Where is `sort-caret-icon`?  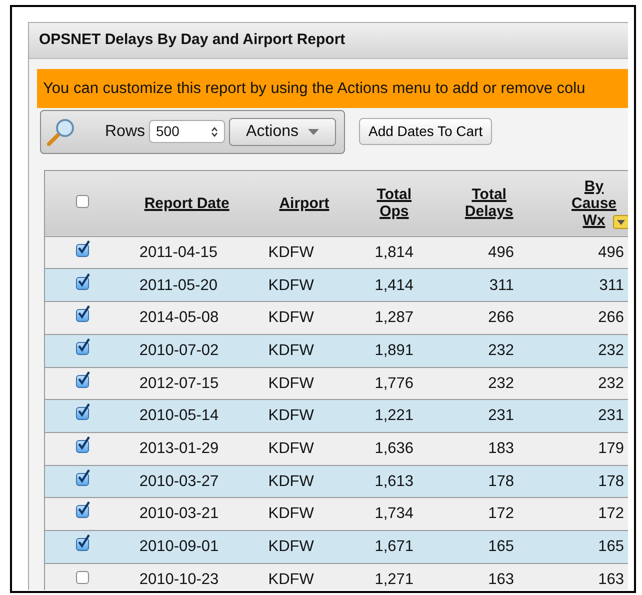
sort-caret-icon is located at coordinates (620, 221).